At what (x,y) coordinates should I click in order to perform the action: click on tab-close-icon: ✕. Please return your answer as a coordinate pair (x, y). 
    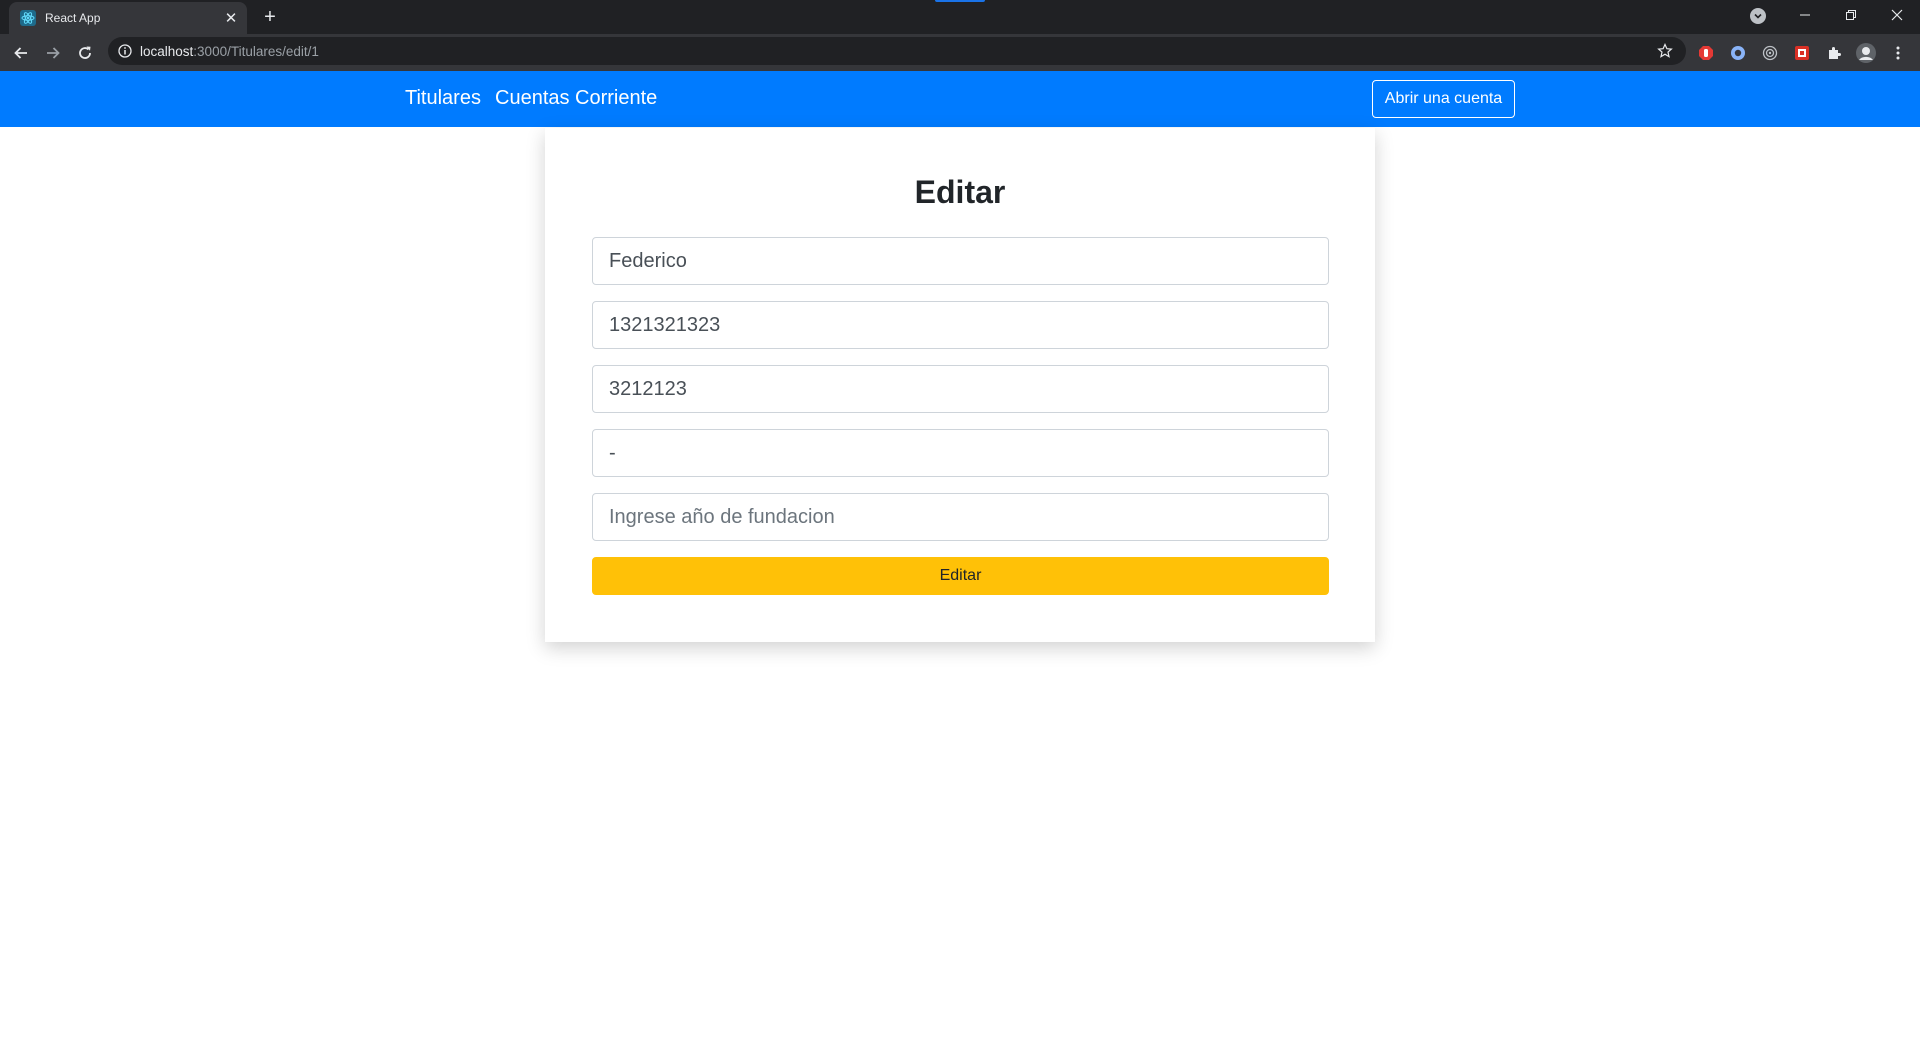
    Looking at the image, I should click on (231, 18).